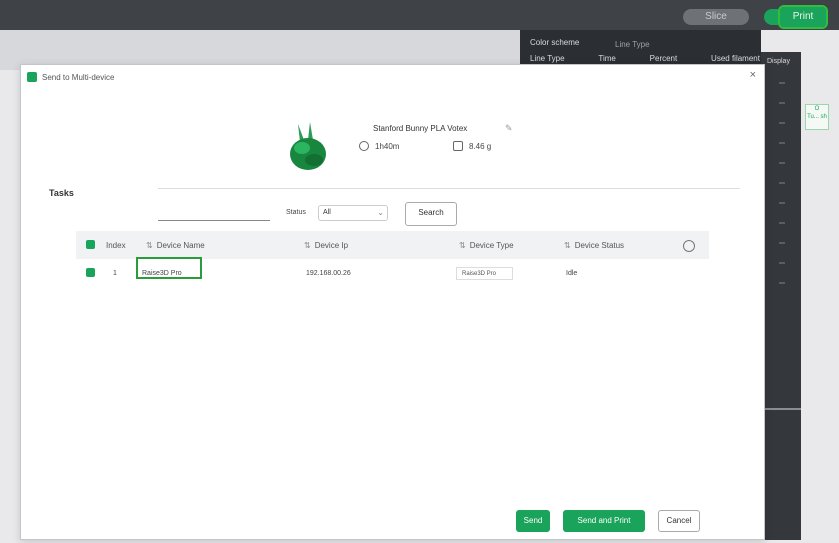 This screenshot has height=543, width=839. Describe the element at coordinates (364, 146) in the screenshot. I see `clock-icon` at that location.